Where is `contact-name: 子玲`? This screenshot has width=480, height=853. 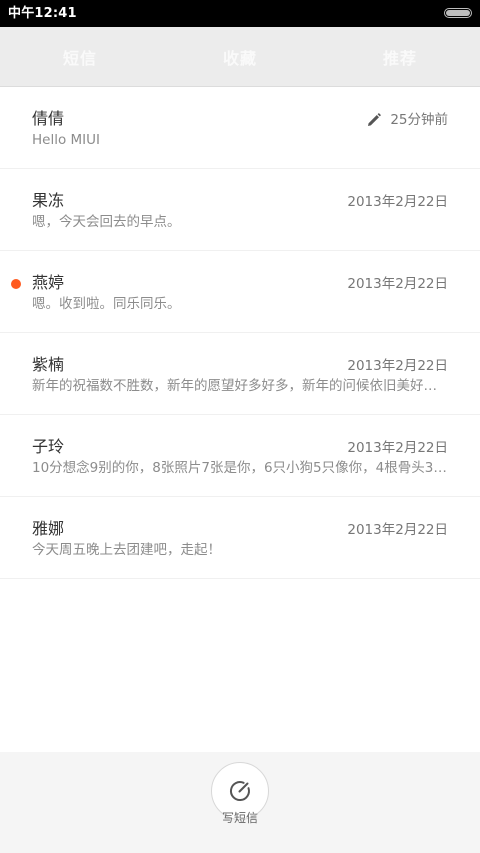 contact-name: 子玲 is located at coordinates (48, 446).